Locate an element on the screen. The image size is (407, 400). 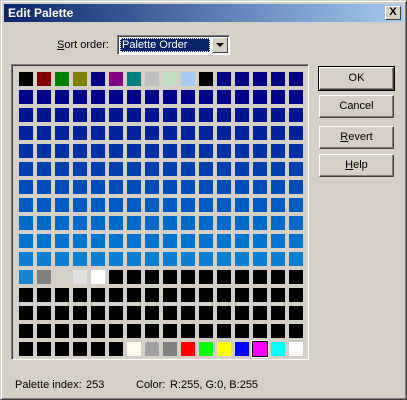
title-bar: Edit Palette X is located at coordinates (203, 13).